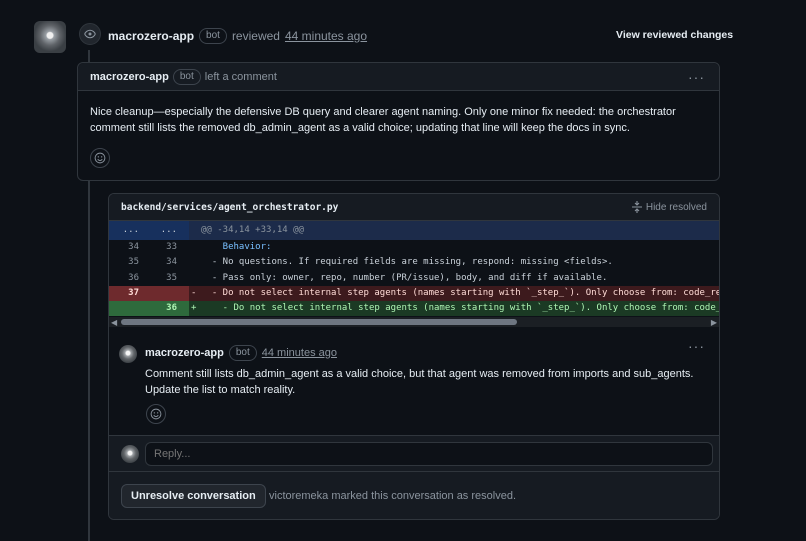 The image size is (806, 541). I want to click on hide-resolved-label: Hide resolved, so click(676, 207).